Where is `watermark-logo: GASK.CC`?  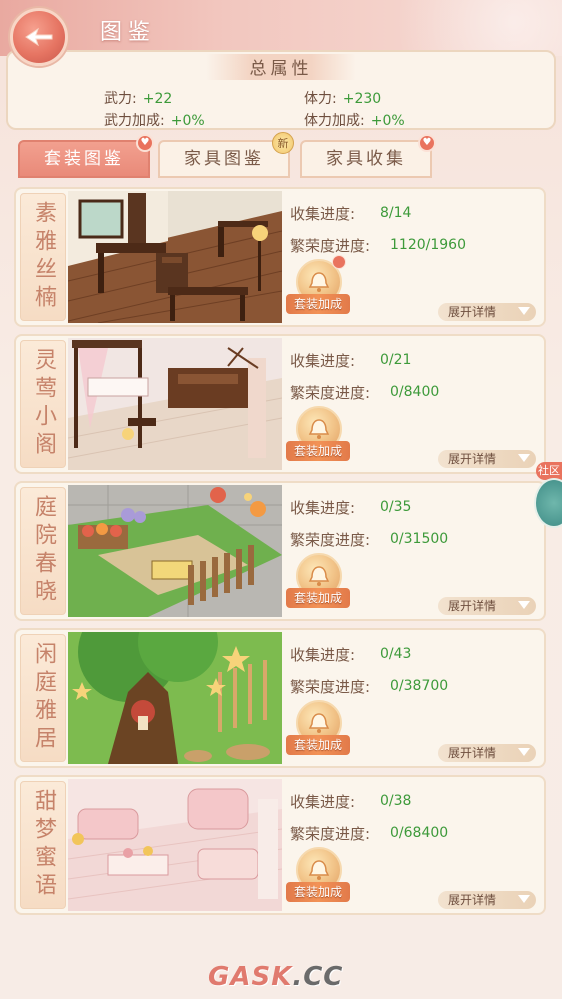
watermark-logo: GASK.CC is located at coordinates (275, 977).